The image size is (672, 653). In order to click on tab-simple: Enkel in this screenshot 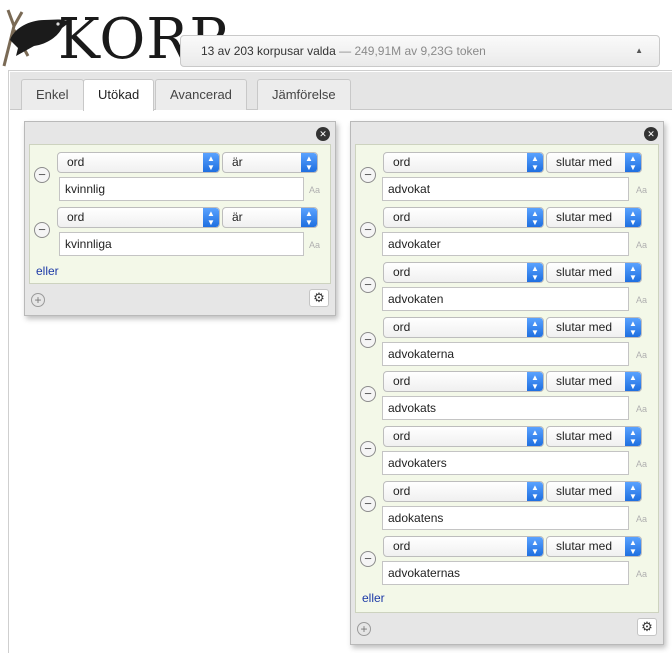, I will do `click(52, 94)`.